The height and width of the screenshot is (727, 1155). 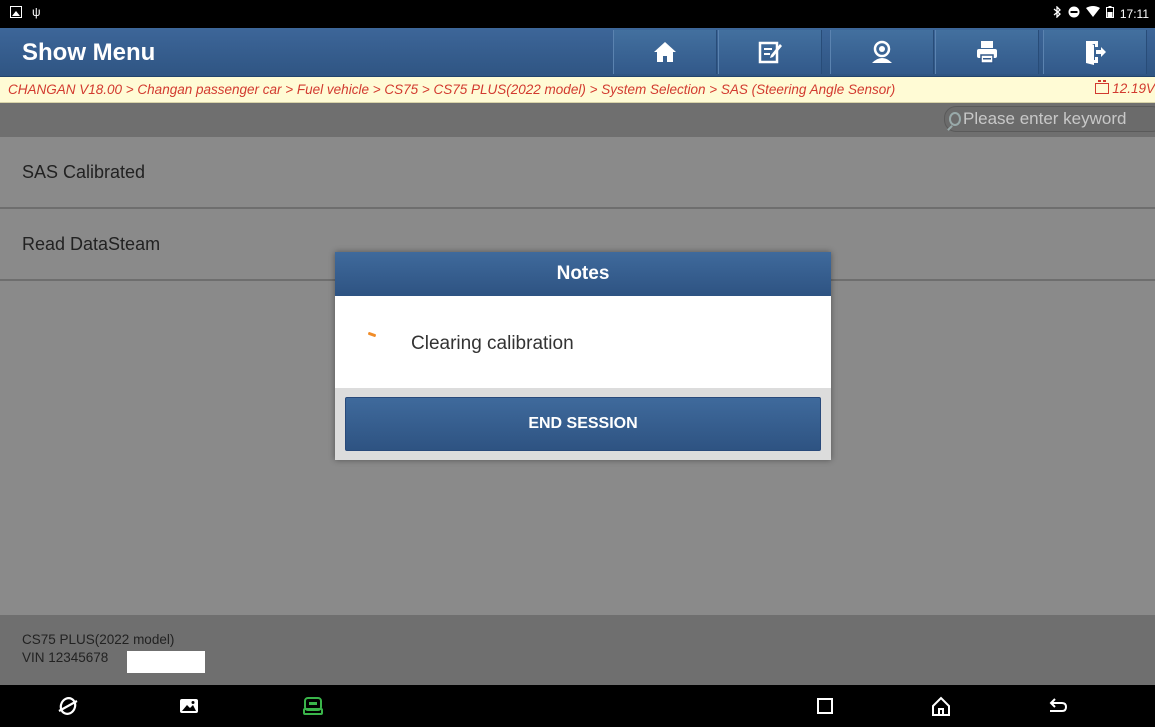 I want to click on back-icon, so click(x=1057, y=706).